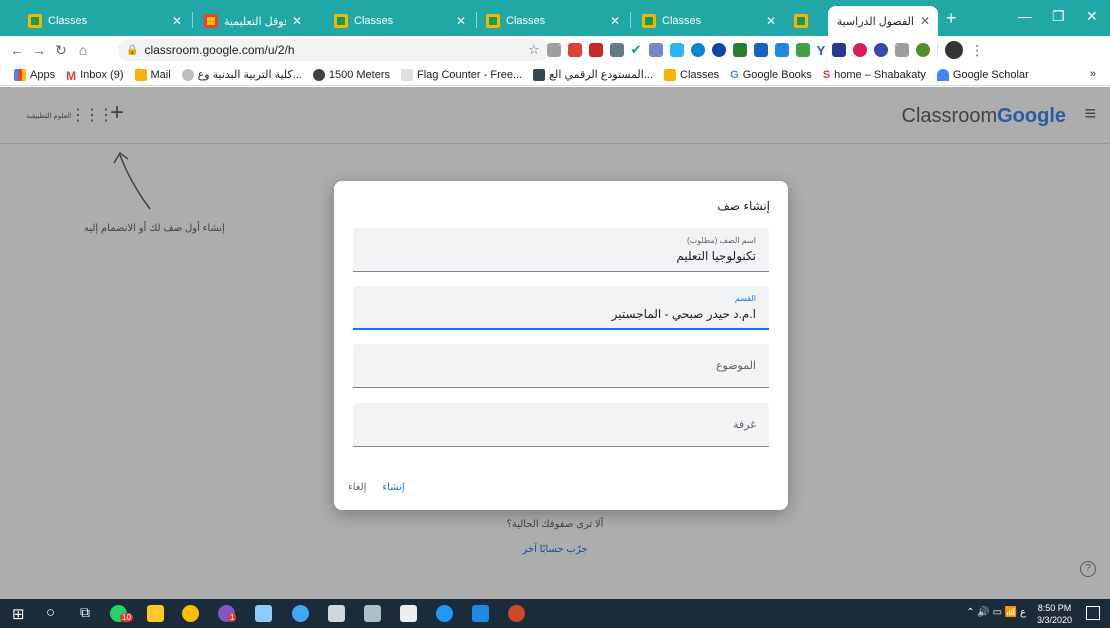  I want to click on tab-classes-1: Classes ✕, so click(105, 21).